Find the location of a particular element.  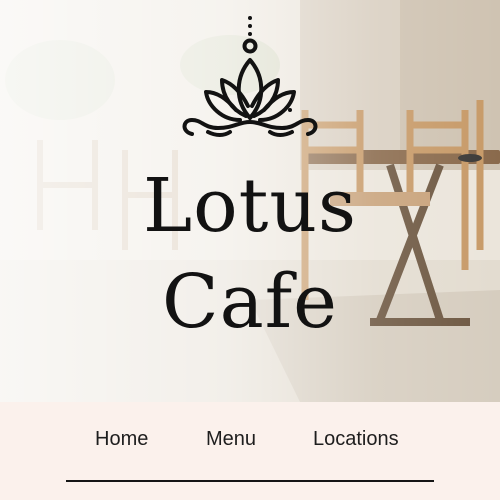

brand-name-line2: Cafe is located at coordinates (250, 302).